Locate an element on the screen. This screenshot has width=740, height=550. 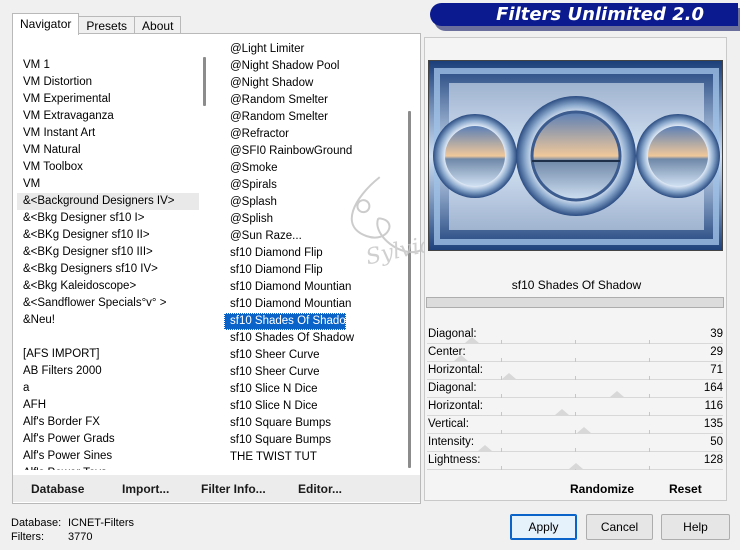
category-item: &<BKg Designer sf10 III> is located at coordinates (112, 252).